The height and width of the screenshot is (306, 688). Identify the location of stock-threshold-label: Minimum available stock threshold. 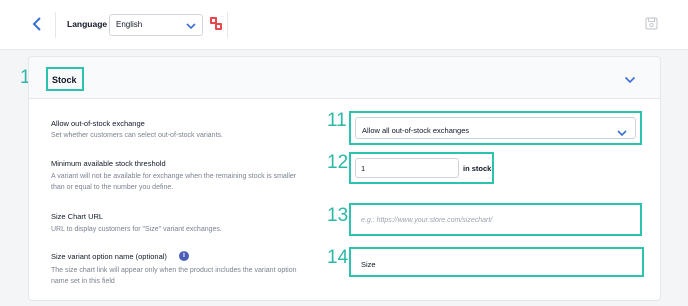
(108, 163).